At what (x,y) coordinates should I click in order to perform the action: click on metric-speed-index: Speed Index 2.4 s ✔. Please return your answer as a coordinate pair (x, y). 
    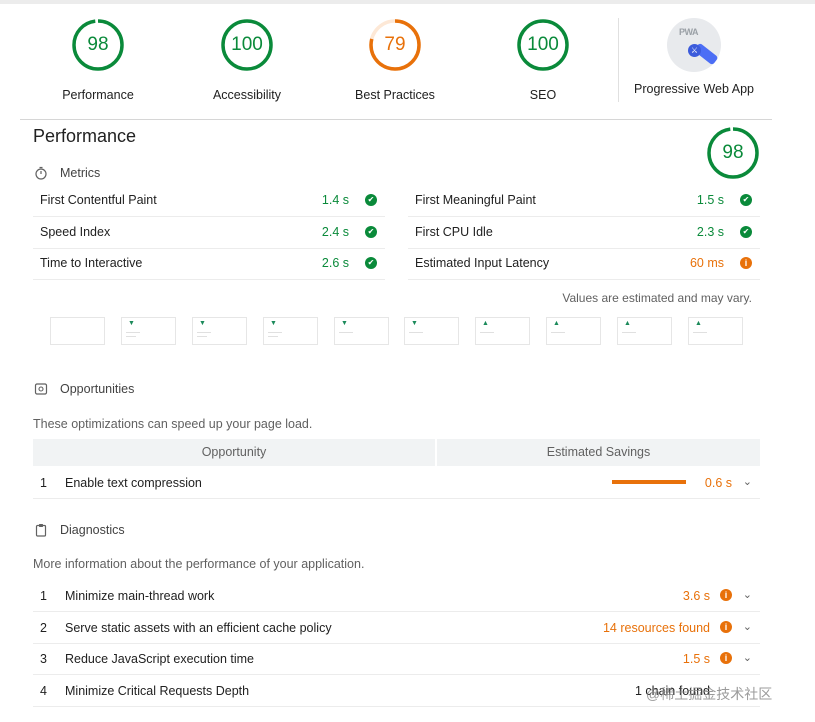
    Looking at the image, I should click on (209, 233).